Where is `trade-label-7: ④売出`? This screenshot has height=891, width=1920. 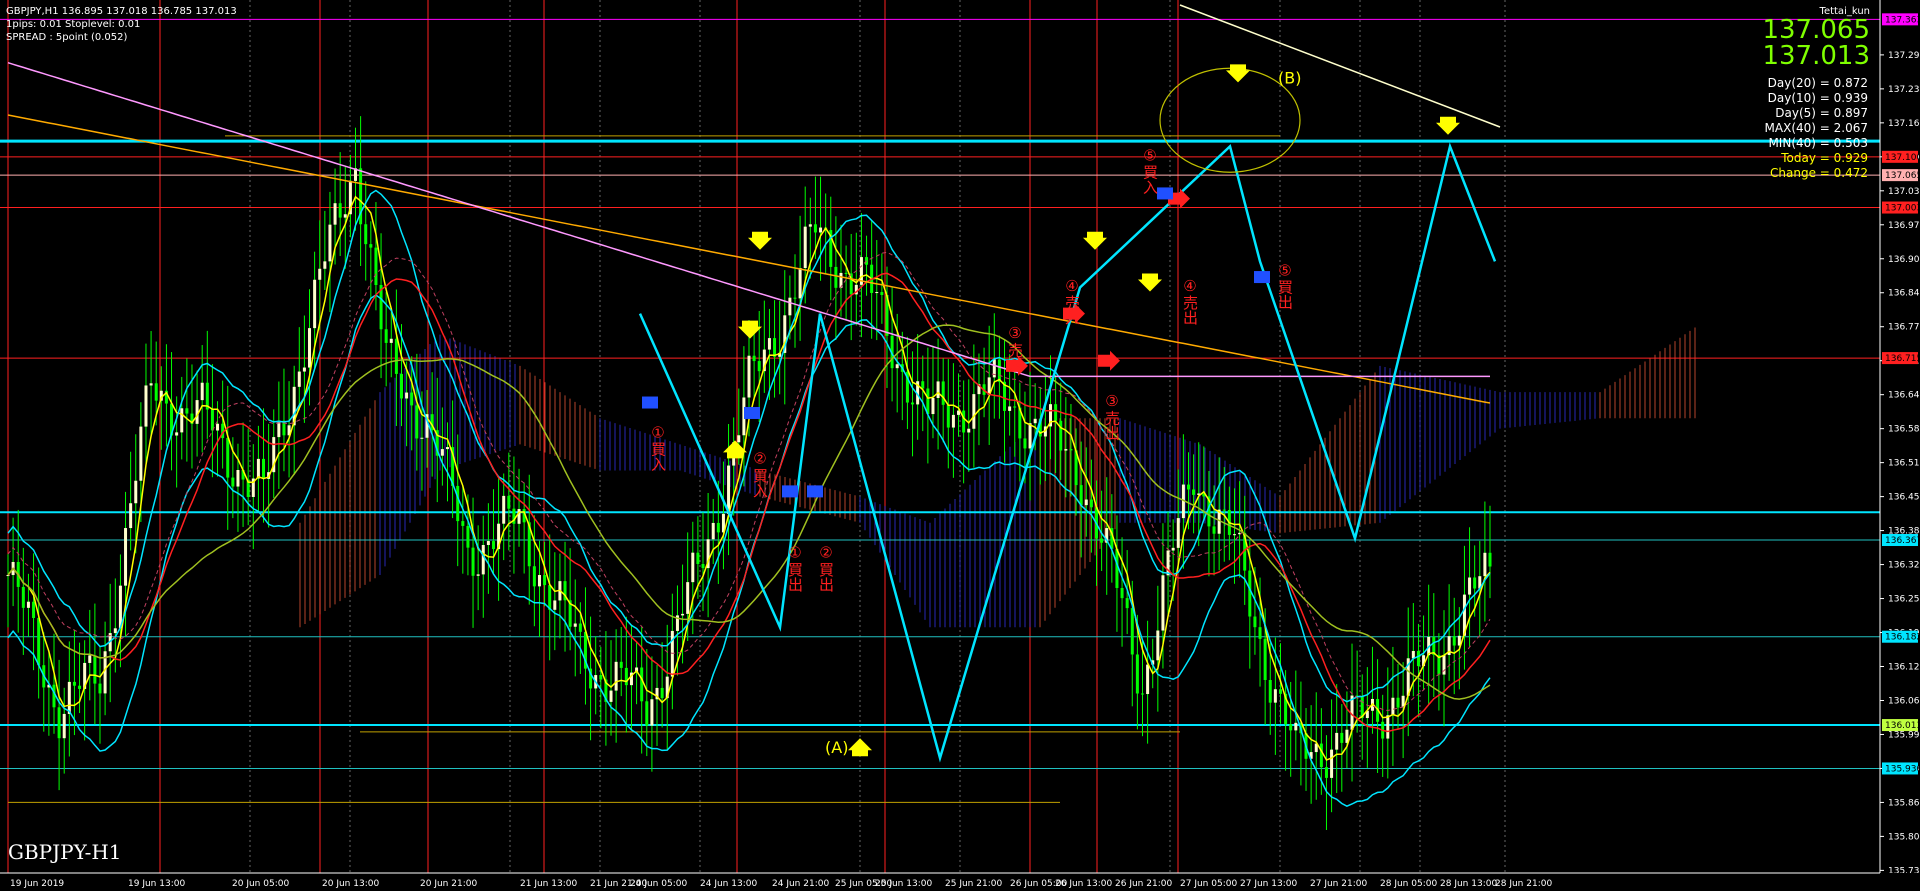
trade-label-7: ④売出 is located at coordinates (1190, 301).